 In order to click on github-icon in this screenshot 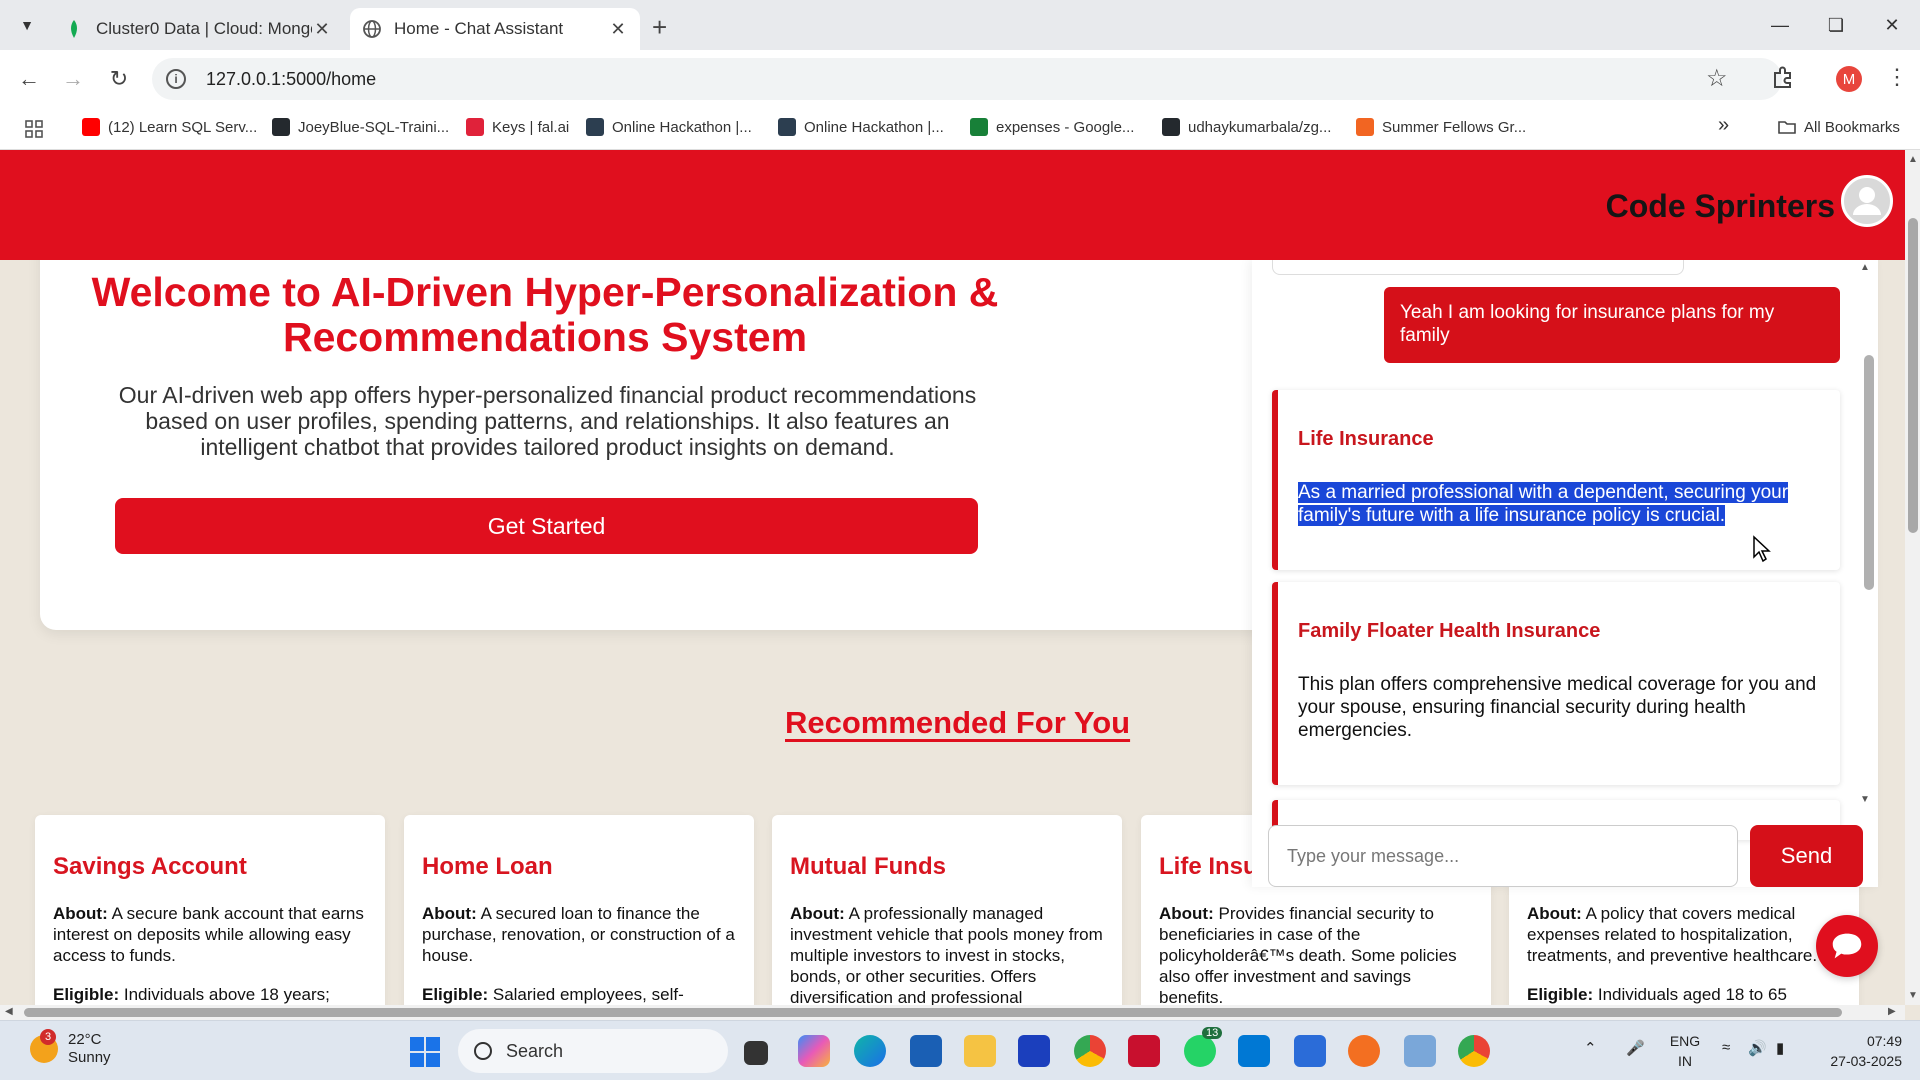, I will do `click(281, 127)`.